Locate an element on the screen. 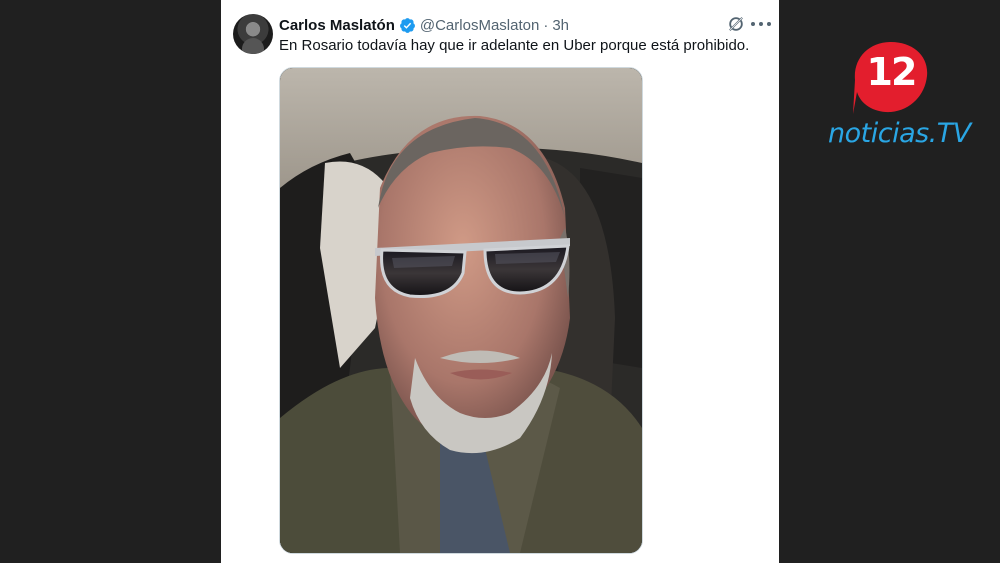  more-options-icon is located at coordinates (761, 24).